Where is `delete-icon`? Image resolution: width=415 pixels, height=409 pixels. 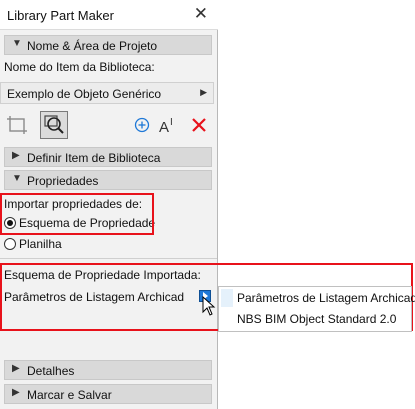
delete-icon is located at coordinates (199, 125).